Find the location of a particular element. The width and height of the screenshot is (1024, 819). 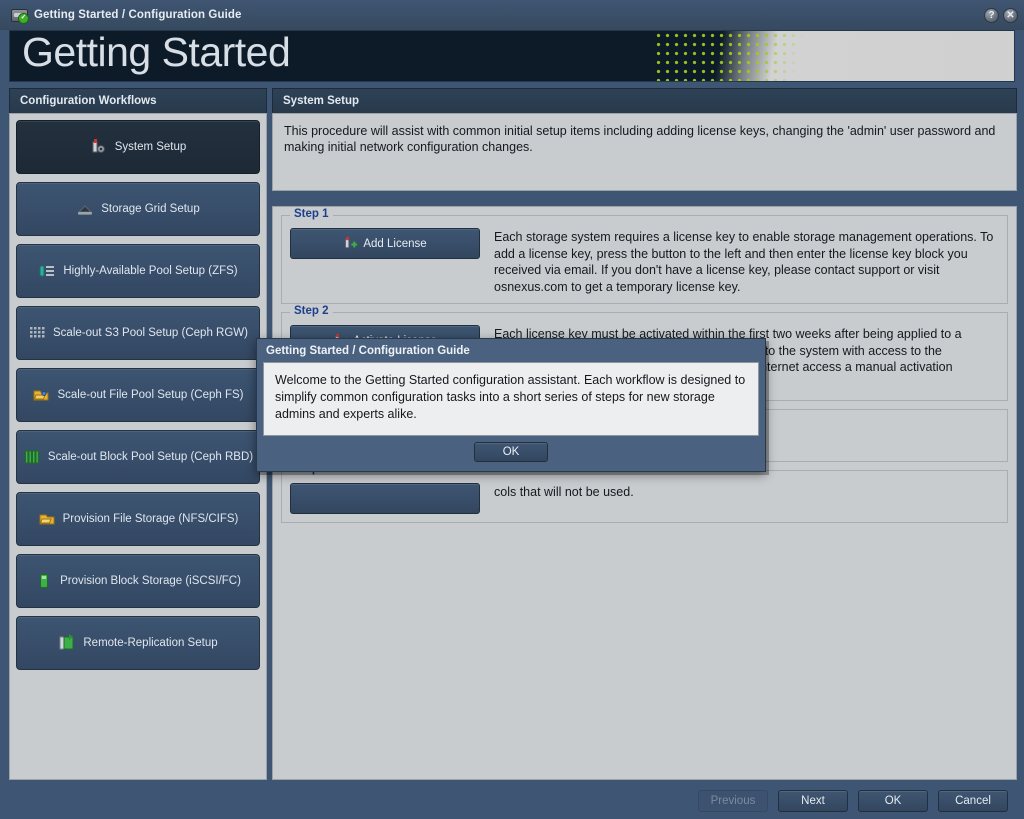

sidebar-item-s3-pool-setup-ceph-rgw: Scale-out S3 Pool Setup (Ceph RGW) is located at coordinates (138, 333).